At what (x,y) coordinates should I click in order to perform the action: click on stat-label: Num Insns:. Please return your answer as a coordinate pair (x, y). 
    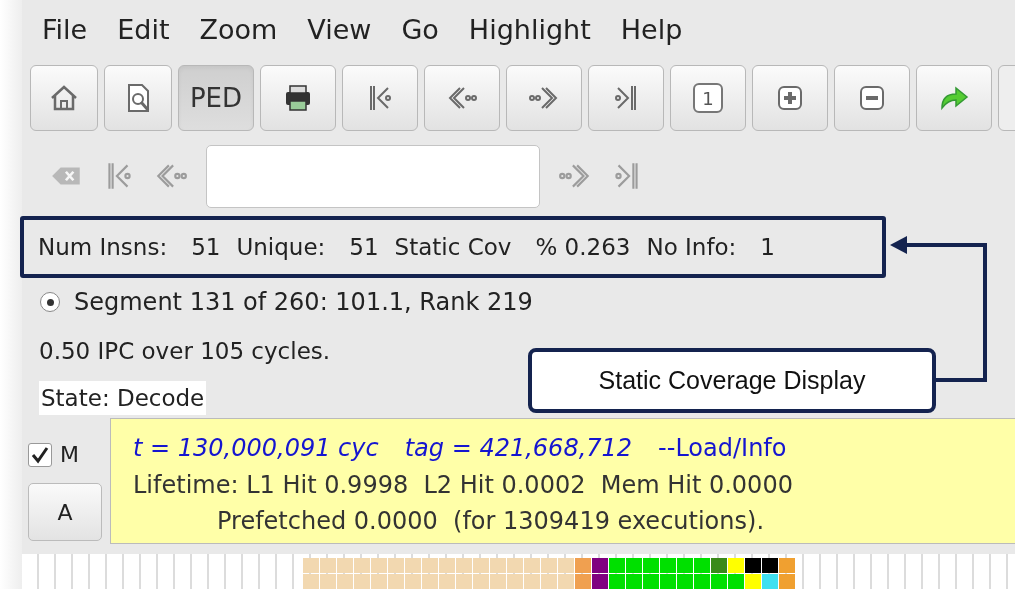
    Looking at the image, I should click on (103, 247).